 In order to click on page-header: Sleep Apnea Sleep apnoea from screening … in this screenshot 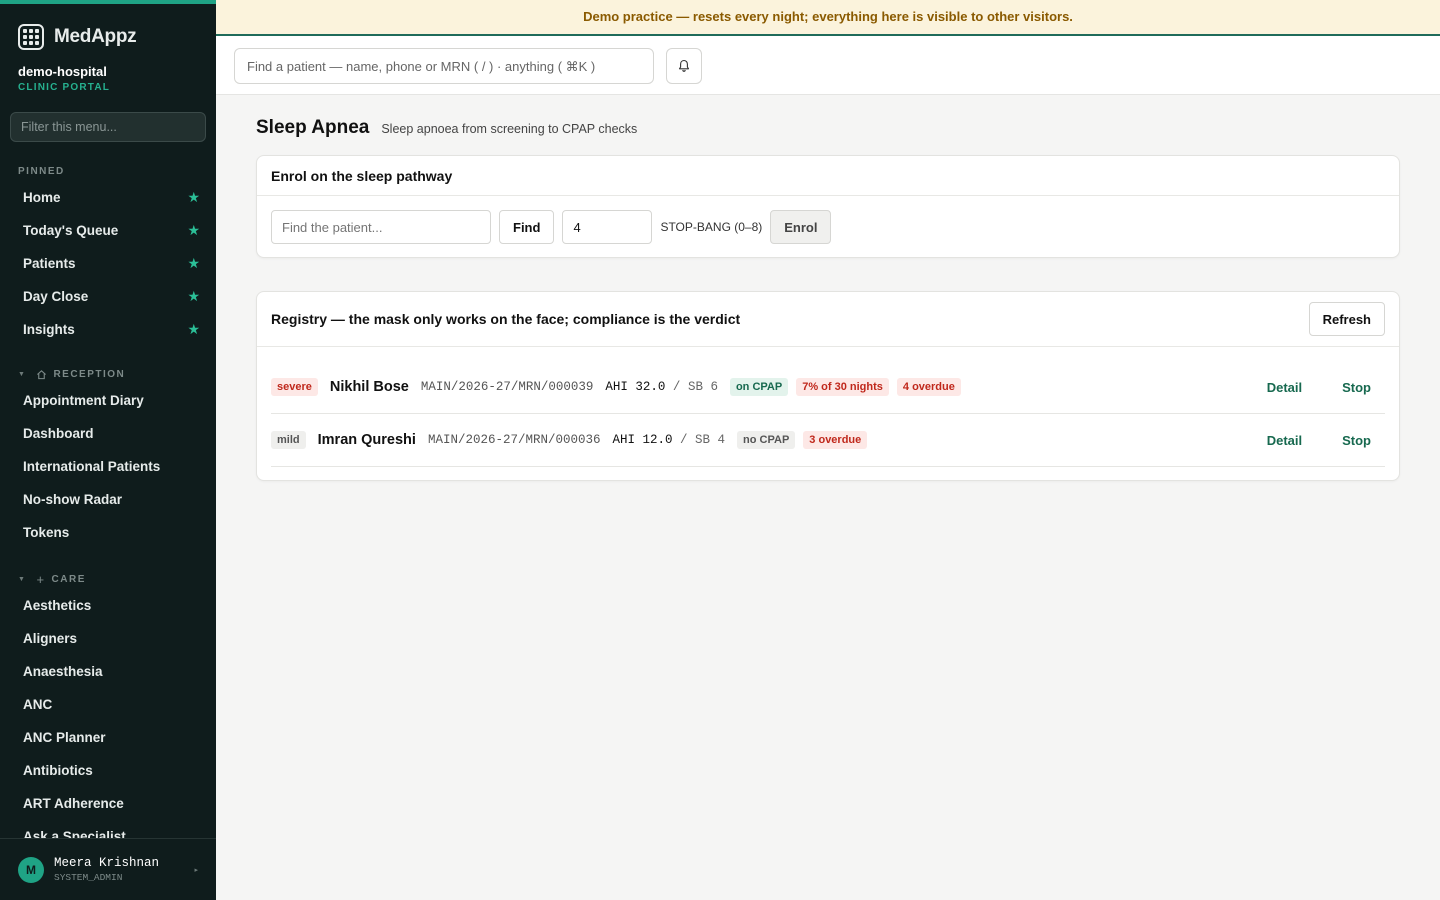, I will do `click(828, 128)`.